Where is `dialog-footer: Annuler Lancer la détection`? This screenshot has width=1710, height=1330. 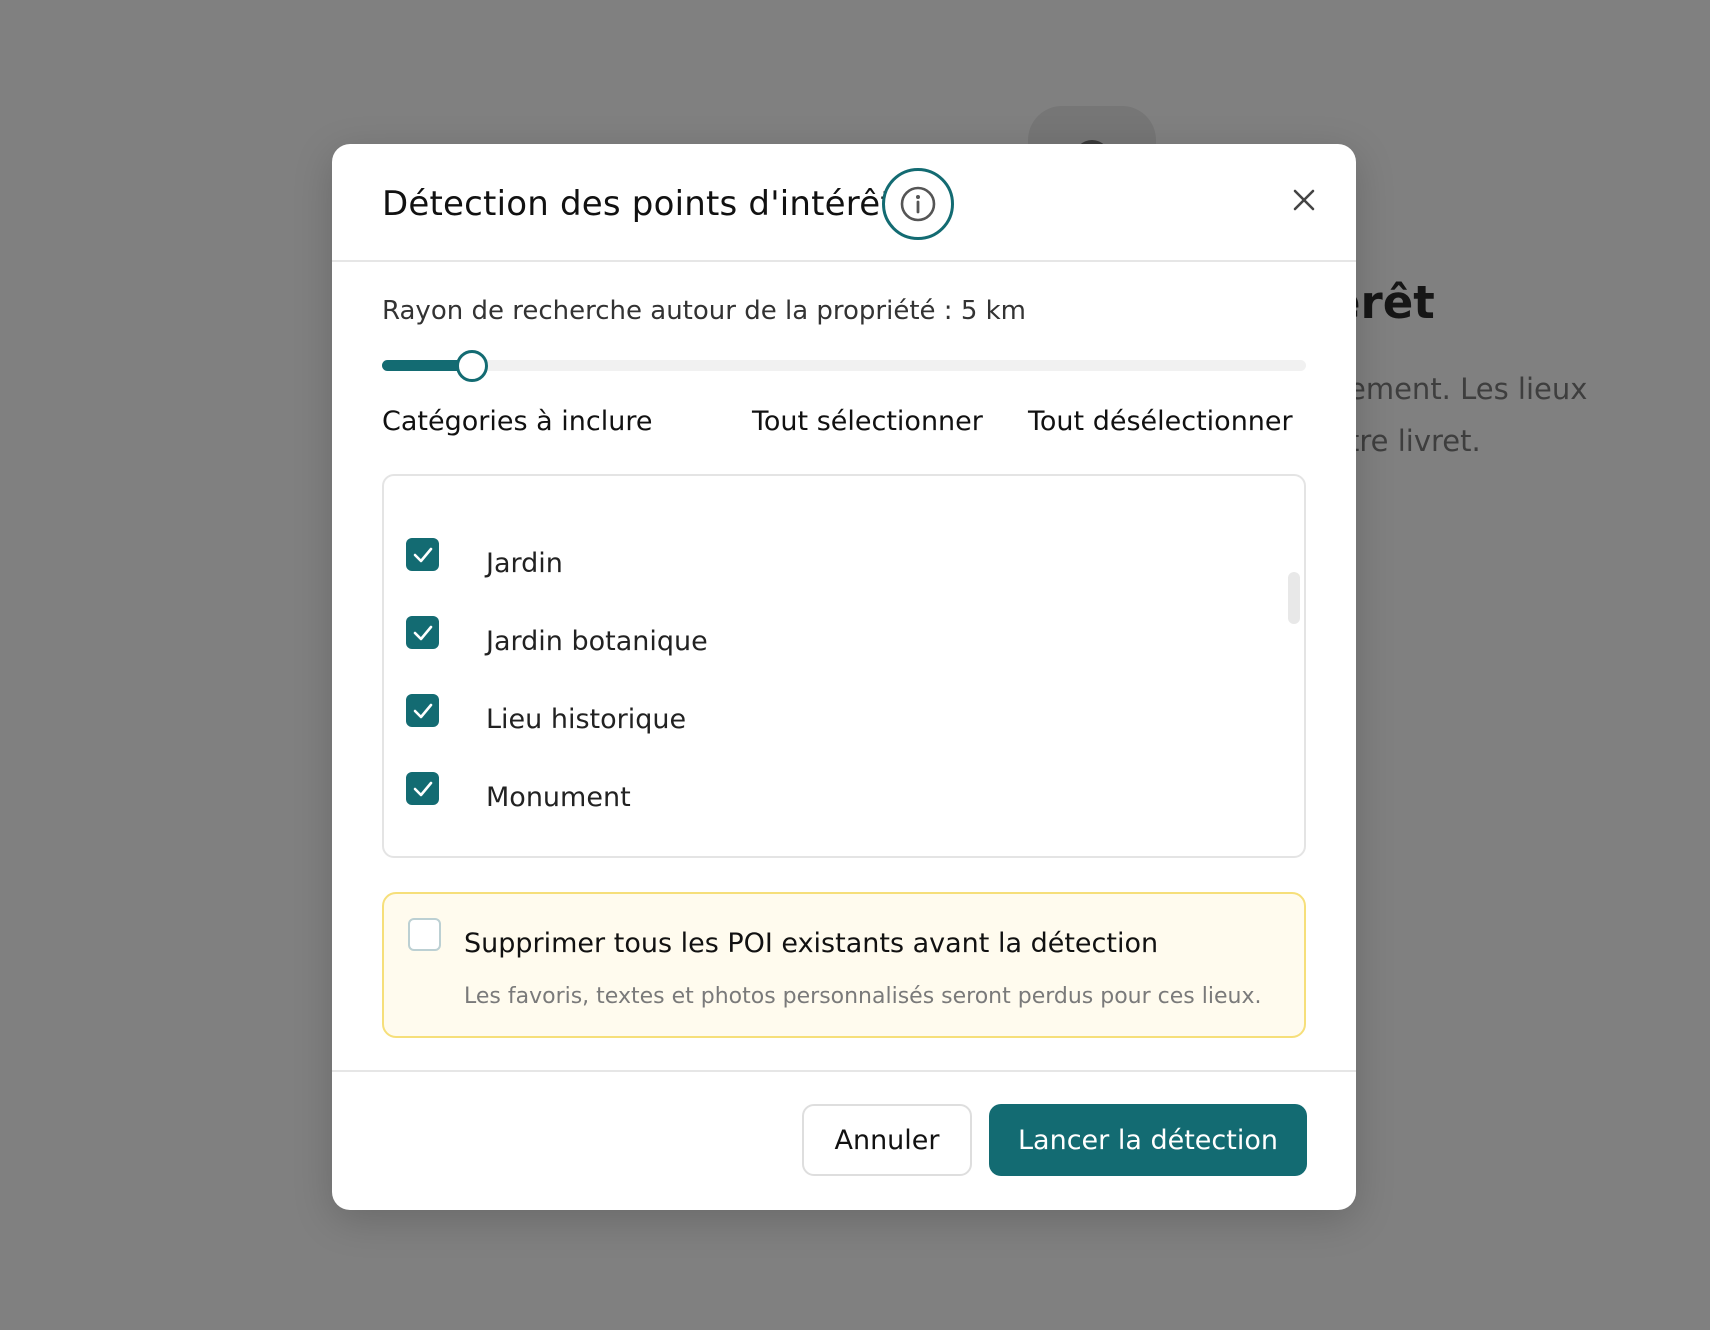 dialog-footer: Annuler Lancer la détection is located at coordinates (844, 1140).